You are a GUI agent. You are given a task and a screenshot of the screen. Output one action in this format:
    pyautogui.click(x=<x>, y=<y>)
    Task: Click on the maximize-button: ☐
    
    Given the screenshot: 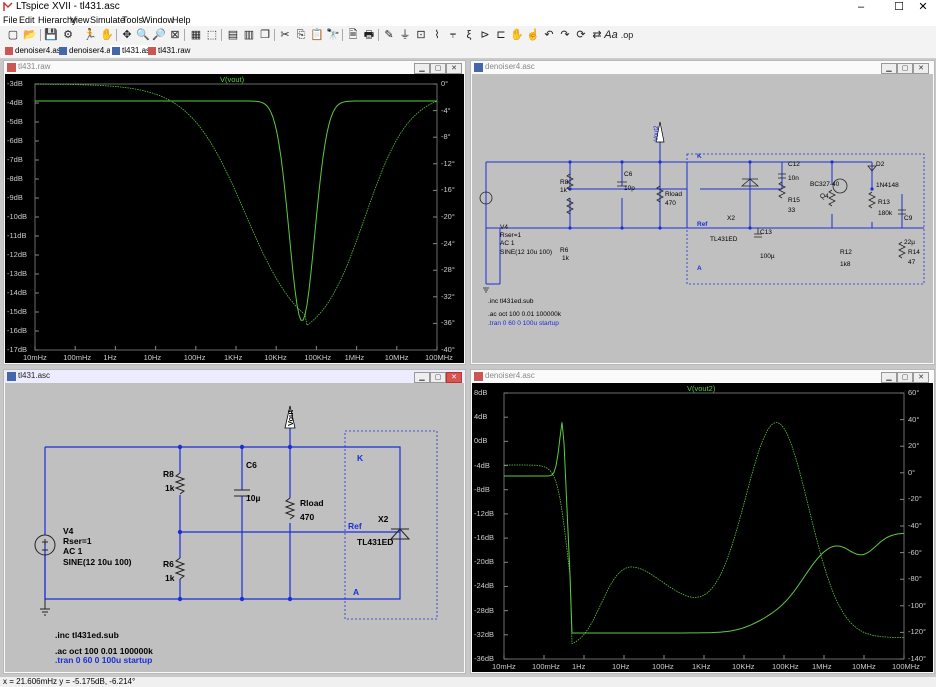 What is the action you would take?
    pyautogui.click(x=899, y=7)
    